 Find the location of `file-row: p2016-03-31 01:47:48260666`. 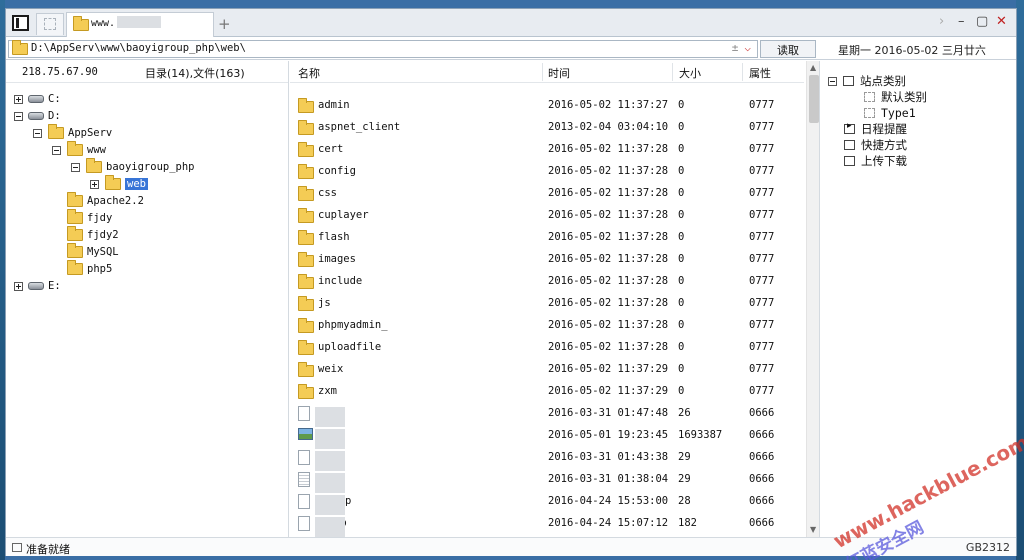

file-row: p2016-03-31 01:47:48260666 is located at coordinates (547, 414).